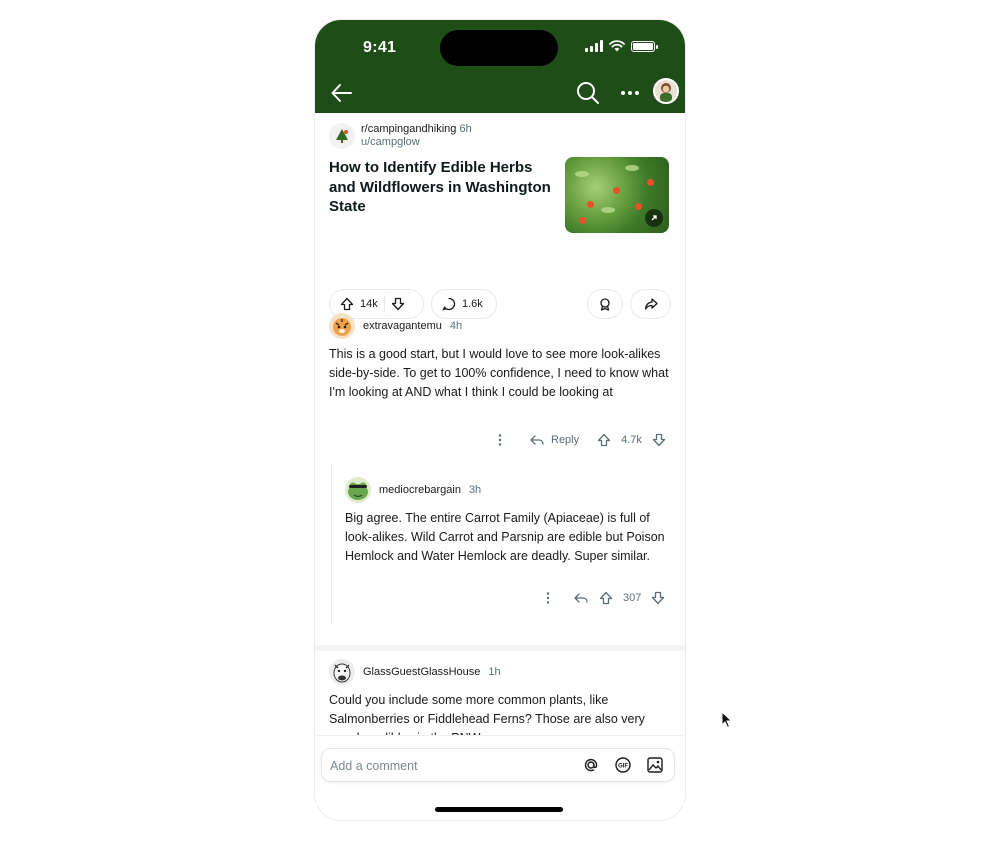  I want to click on tiger-avatar-icon, so click(342, 327).